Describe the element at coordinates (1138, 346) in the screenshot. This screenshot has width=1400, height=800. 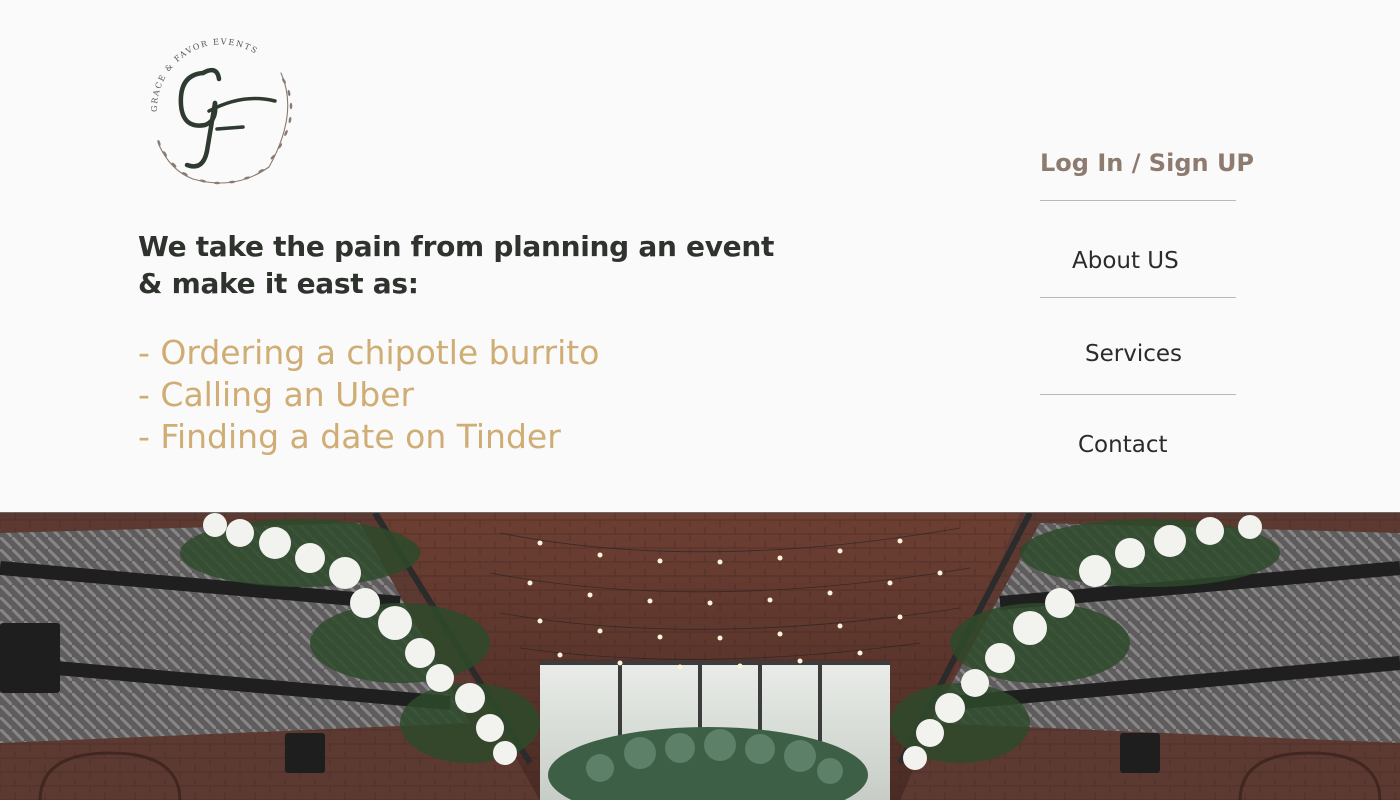
I see `nav-item-services: Services` at that location.